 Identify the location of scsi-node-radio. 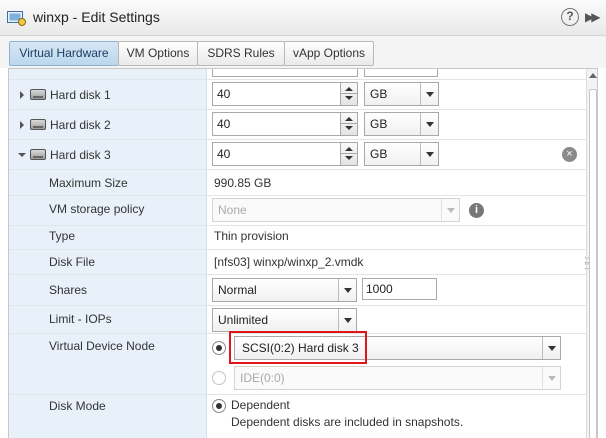
(219, 348).